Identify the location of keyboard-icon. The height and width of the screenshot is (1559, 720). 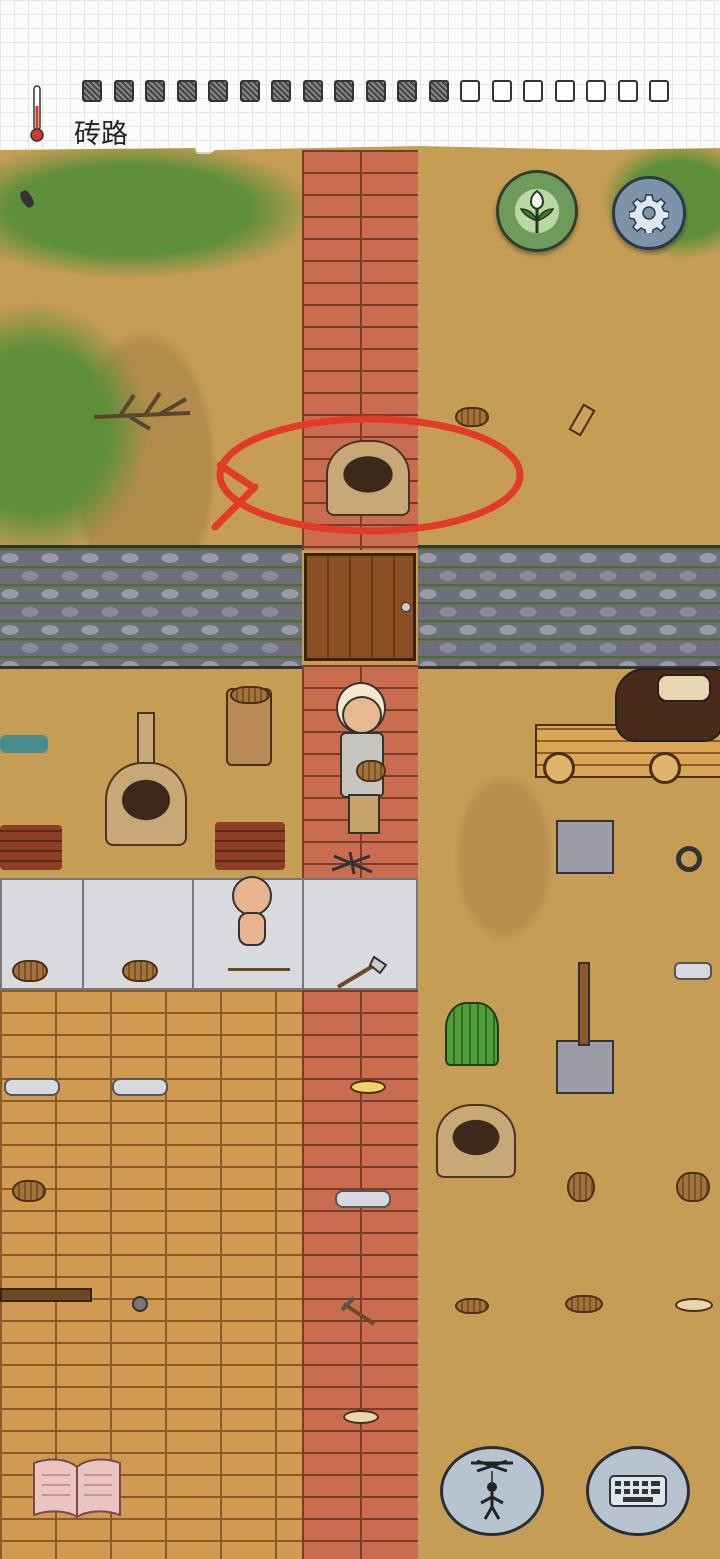
(638, 1491).